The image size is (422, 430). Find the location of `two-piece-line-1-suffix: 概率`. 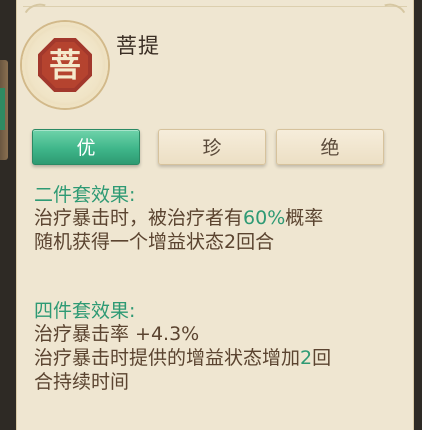

two-piece-line-1-suffix: 概率 is located at coordinates (304, 218).